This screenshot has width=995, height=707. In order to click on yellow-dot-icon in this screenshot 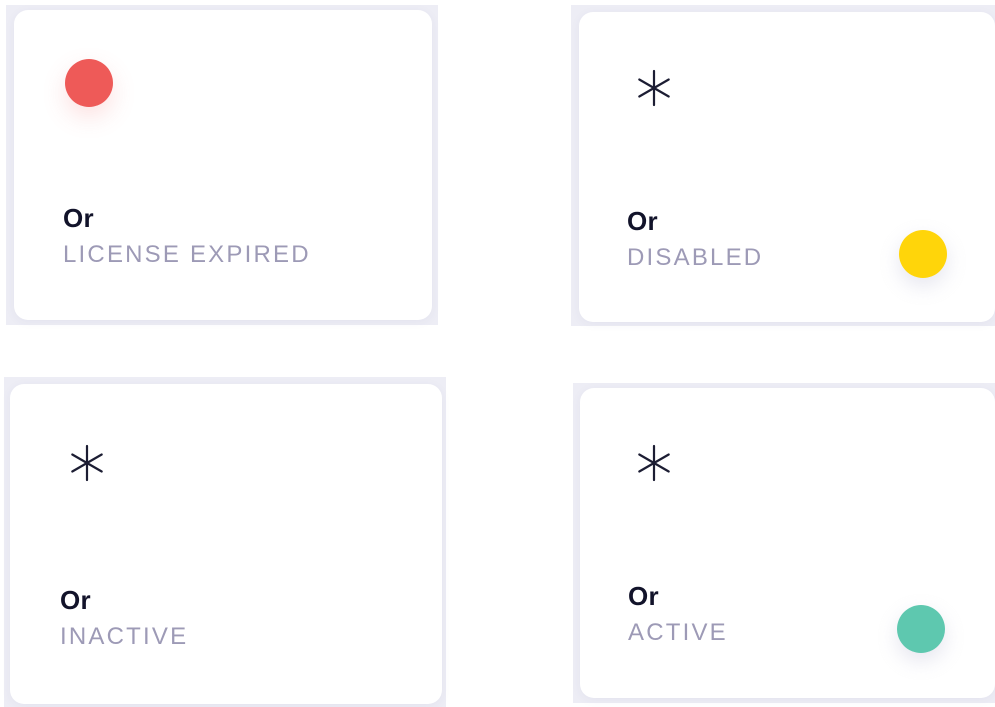, I will do `click(923, 254)`.